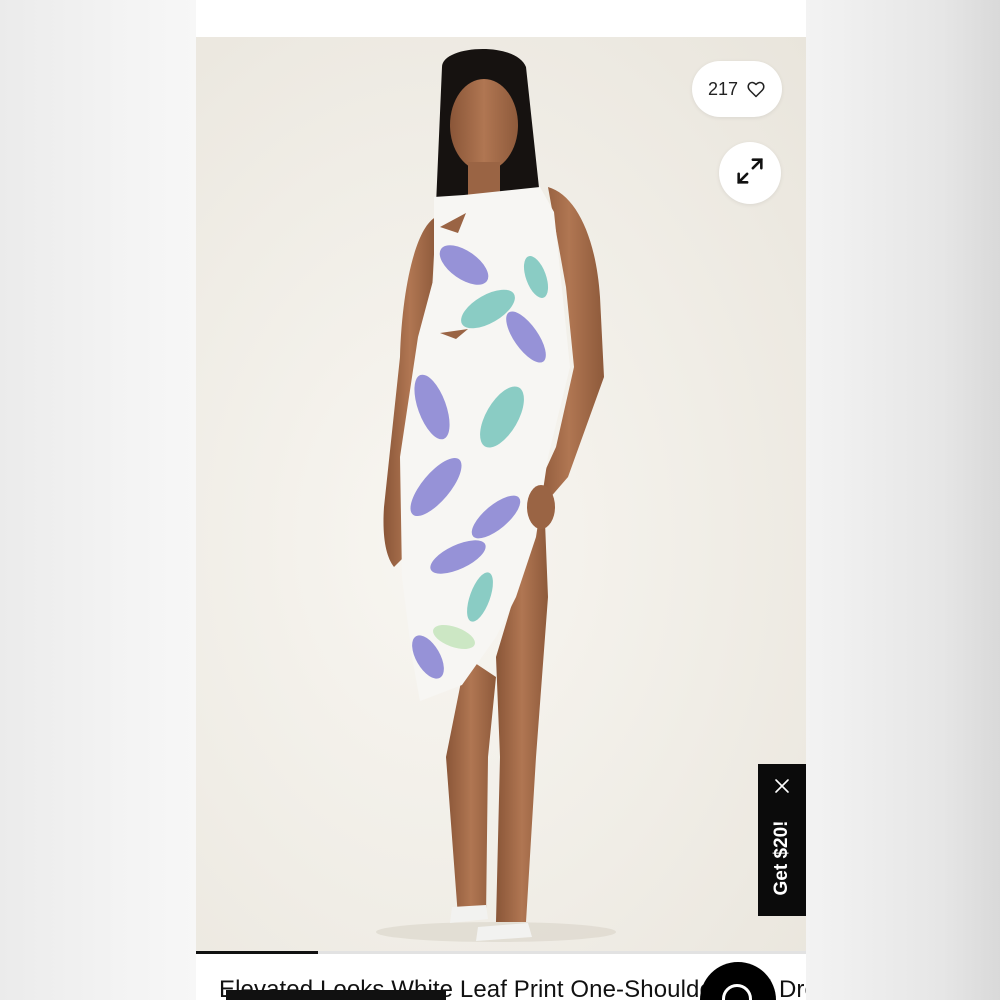  I want to click on like-button: 217, so click(737, 89).